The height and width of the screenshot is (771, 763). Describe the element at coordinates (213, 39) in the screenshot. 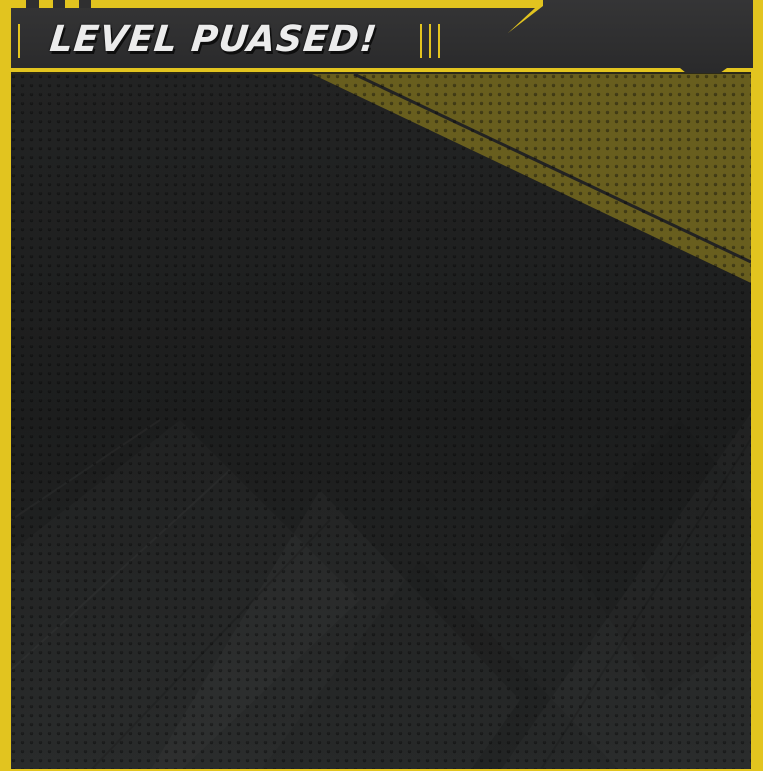

I see `dialog-title: LEVEL PUASED!` at that location.